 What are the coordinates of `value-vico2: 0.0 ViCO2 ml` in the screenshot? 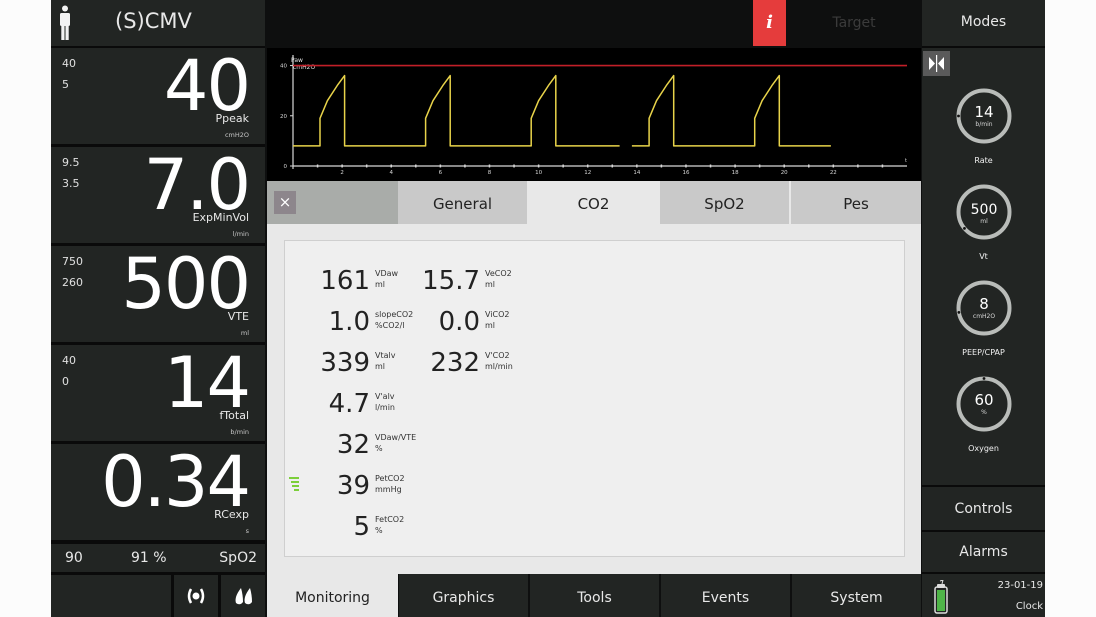 It's located at (457, 322).